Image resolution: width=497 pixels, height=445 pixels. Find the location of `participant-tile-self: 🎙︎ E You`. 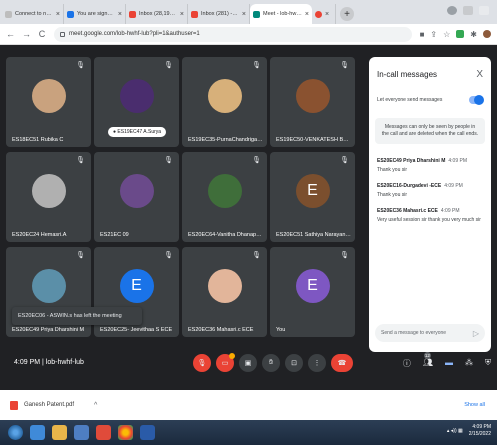

participant-tile-self: 🎙︎ E You is located at coordinates (312, 292).